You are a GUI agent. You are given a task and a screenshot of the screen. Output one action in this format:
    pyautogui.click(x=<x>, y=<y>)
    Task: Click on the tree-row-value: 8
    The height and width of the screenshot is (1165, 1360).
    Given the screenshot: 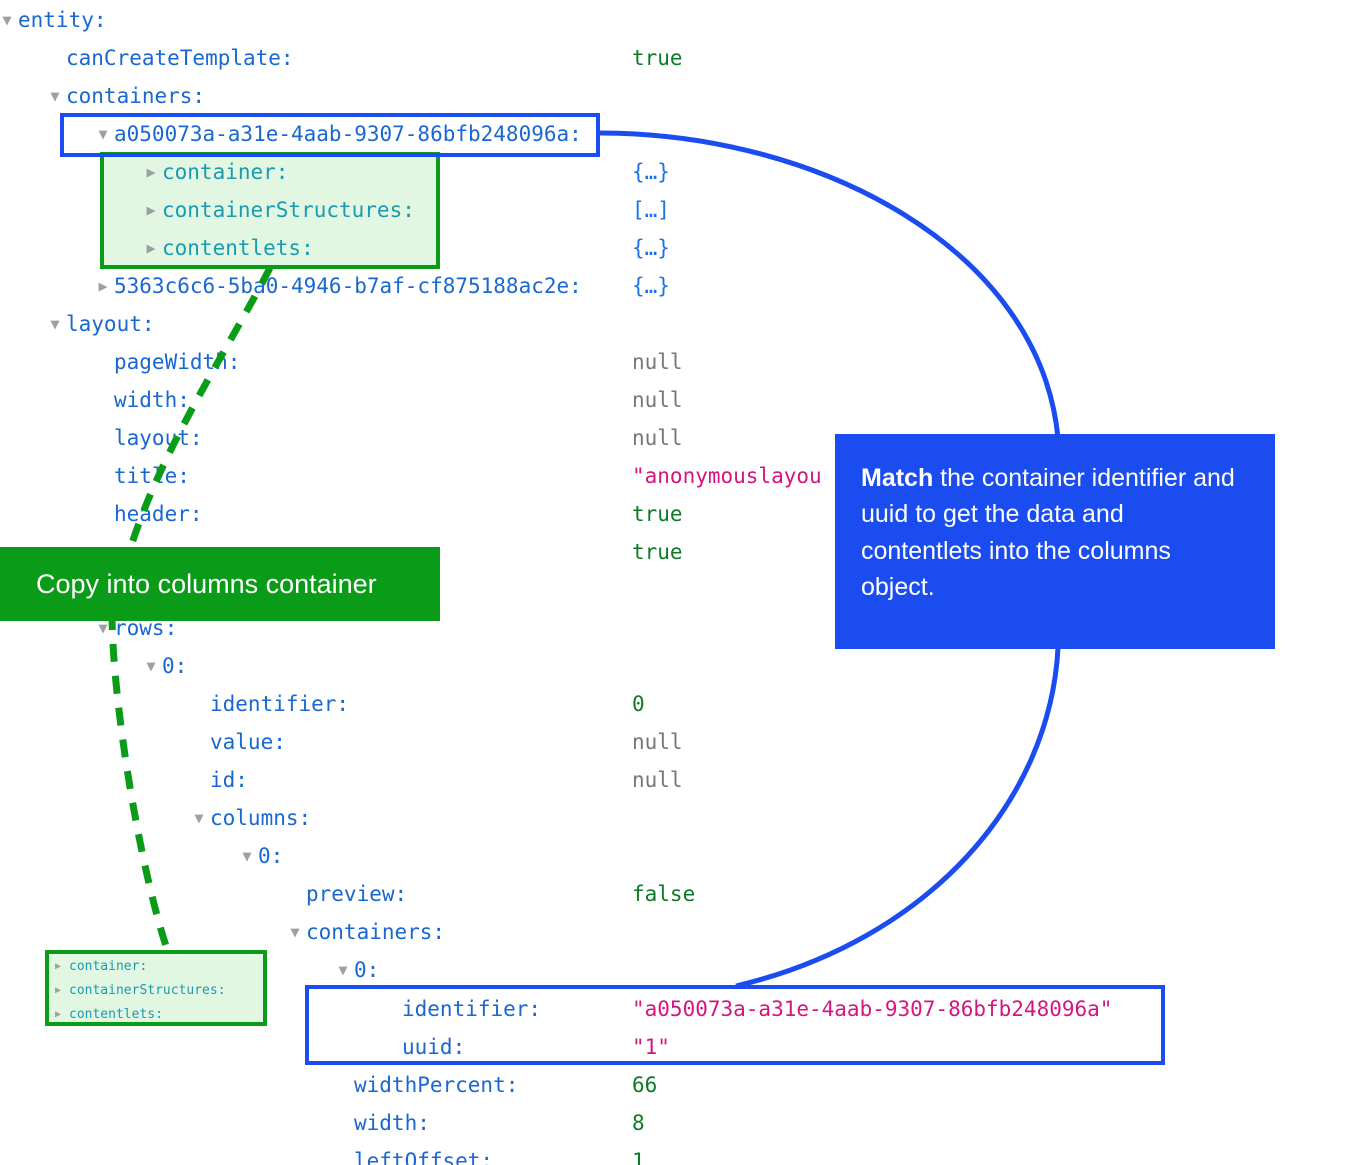 What is the action you would take?
    pyautogui.click(x=638, y=1123)
    